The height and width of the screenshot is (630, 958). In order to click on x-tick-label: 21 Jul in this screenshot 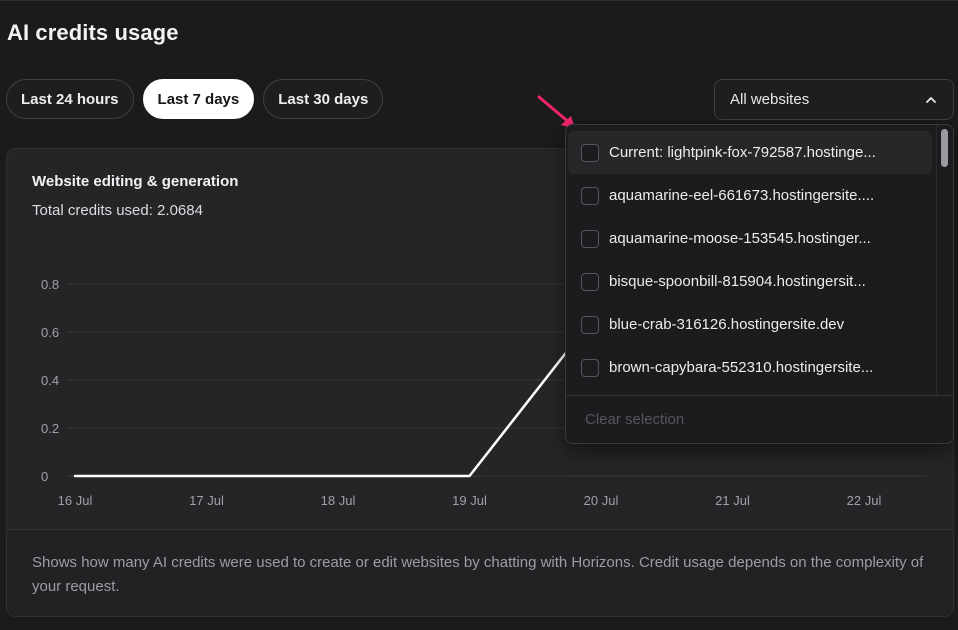, I will do `click(732, 500)`.